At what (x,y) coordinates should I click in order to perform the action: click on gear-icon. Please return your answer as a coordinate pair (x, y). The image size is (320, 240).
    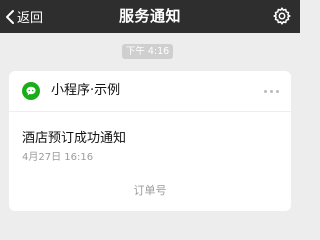
    Looking at the image, I should click on (282, 16).